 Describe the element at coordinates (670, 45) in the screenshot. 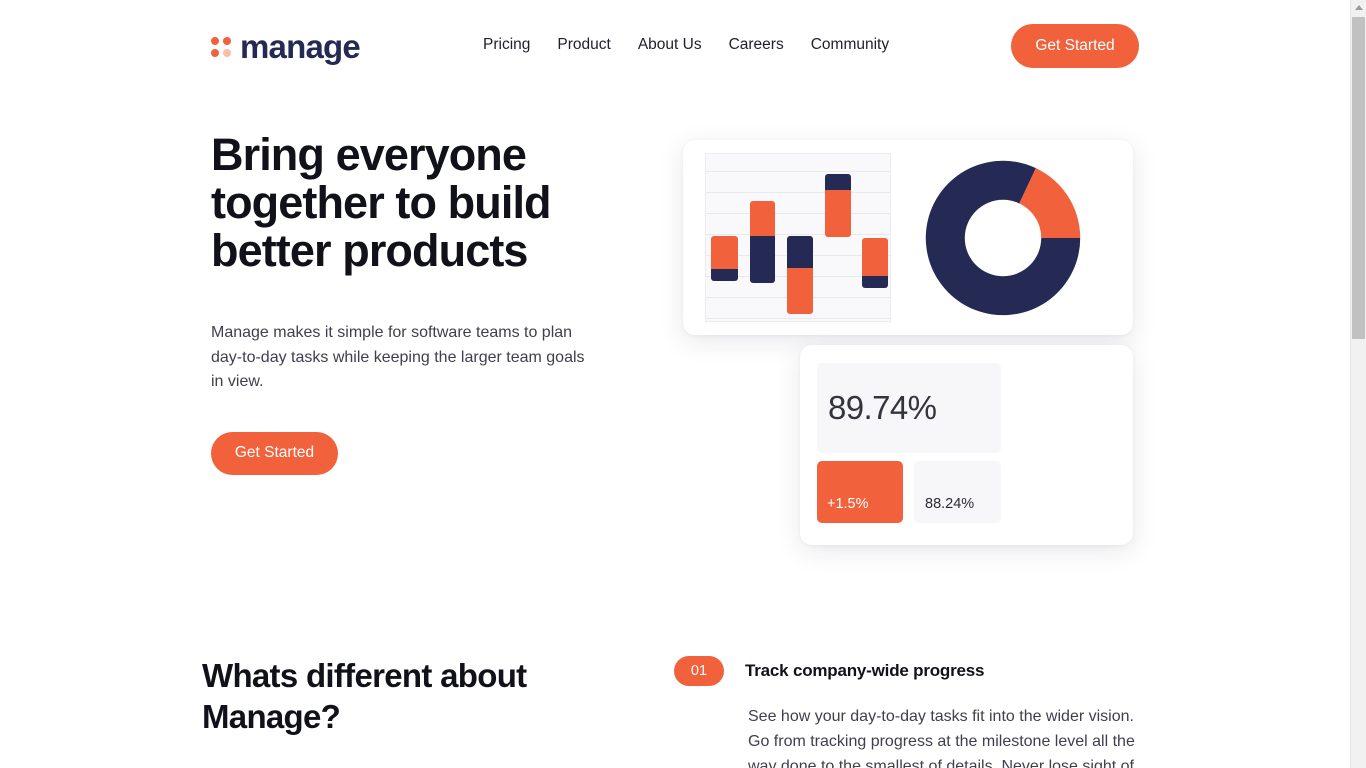

I see `nav-item-about-us: About Us` at that location.